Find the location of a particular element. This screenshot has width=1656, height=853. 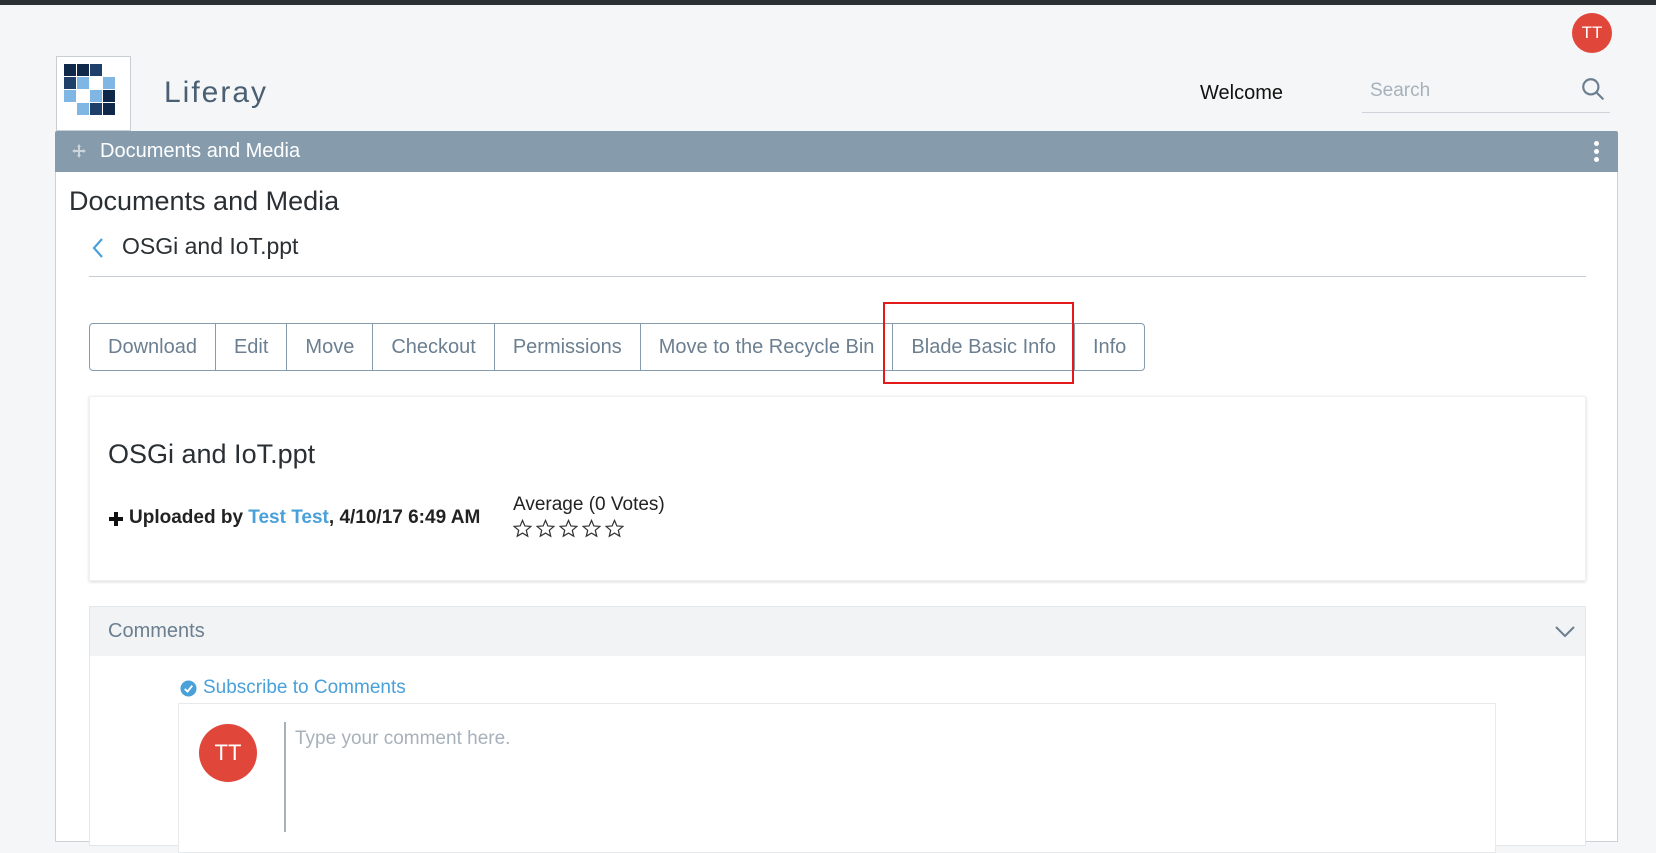

site-logo is located at coordinates (93, 93).